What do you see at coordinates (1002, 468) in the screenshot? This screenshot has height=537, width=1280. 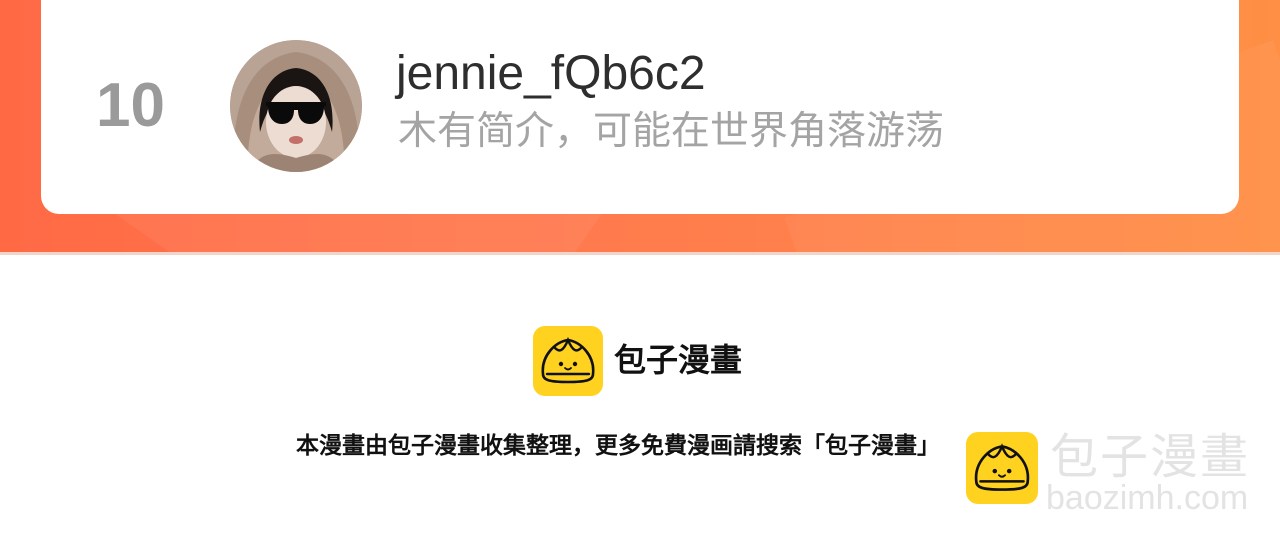 I see `watermark-bun-logo-icon` at bounding box center [1002, 468].